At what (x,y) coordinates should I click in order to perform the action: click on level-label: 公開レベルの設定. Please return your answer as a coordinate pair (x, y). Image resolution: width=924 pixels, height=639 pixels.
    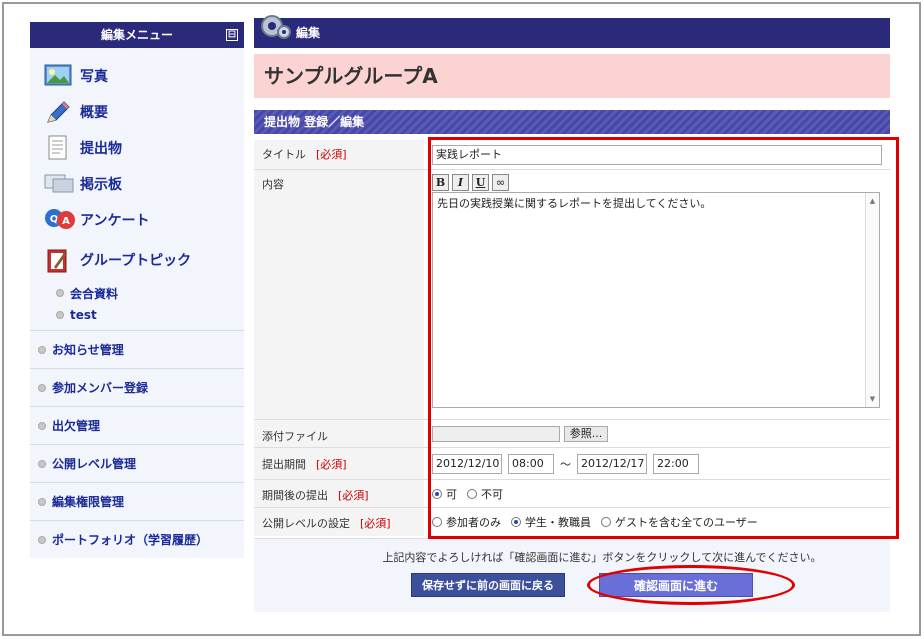
    Looking at the image, I should click on (306, 523).